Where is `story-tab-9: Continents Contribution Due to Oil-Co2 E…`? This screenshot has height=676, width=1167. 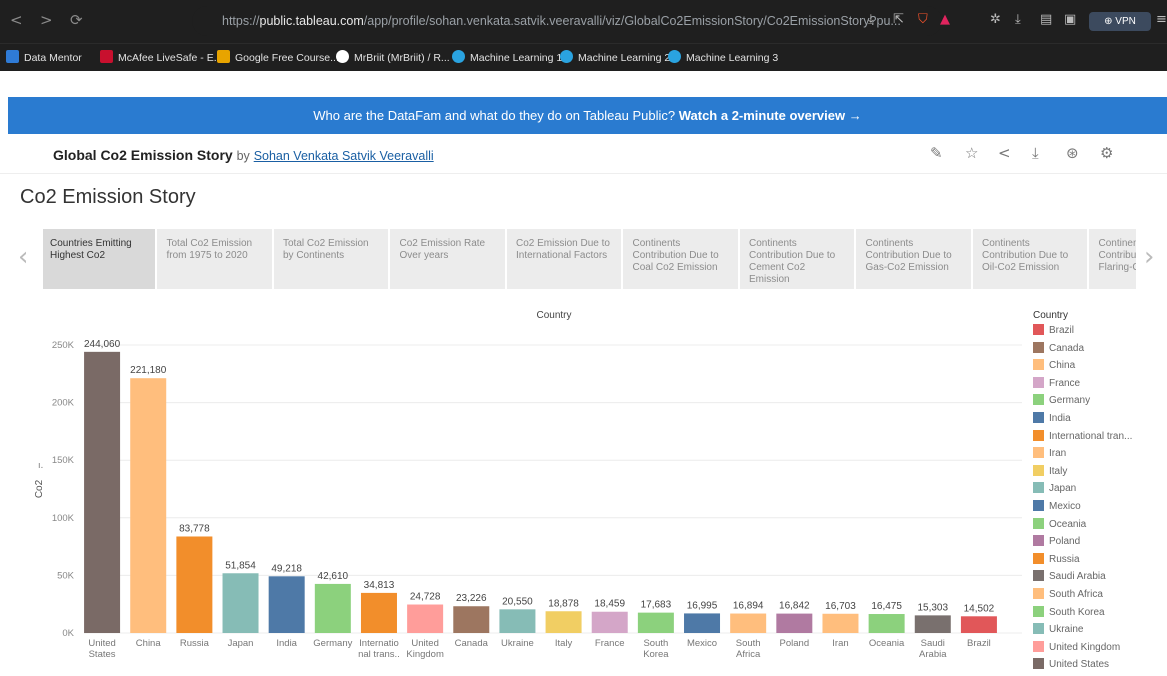
story-tab-9: Continents Contribution Due to Oil-Co2 E… is located at coordinates (1032, 259).